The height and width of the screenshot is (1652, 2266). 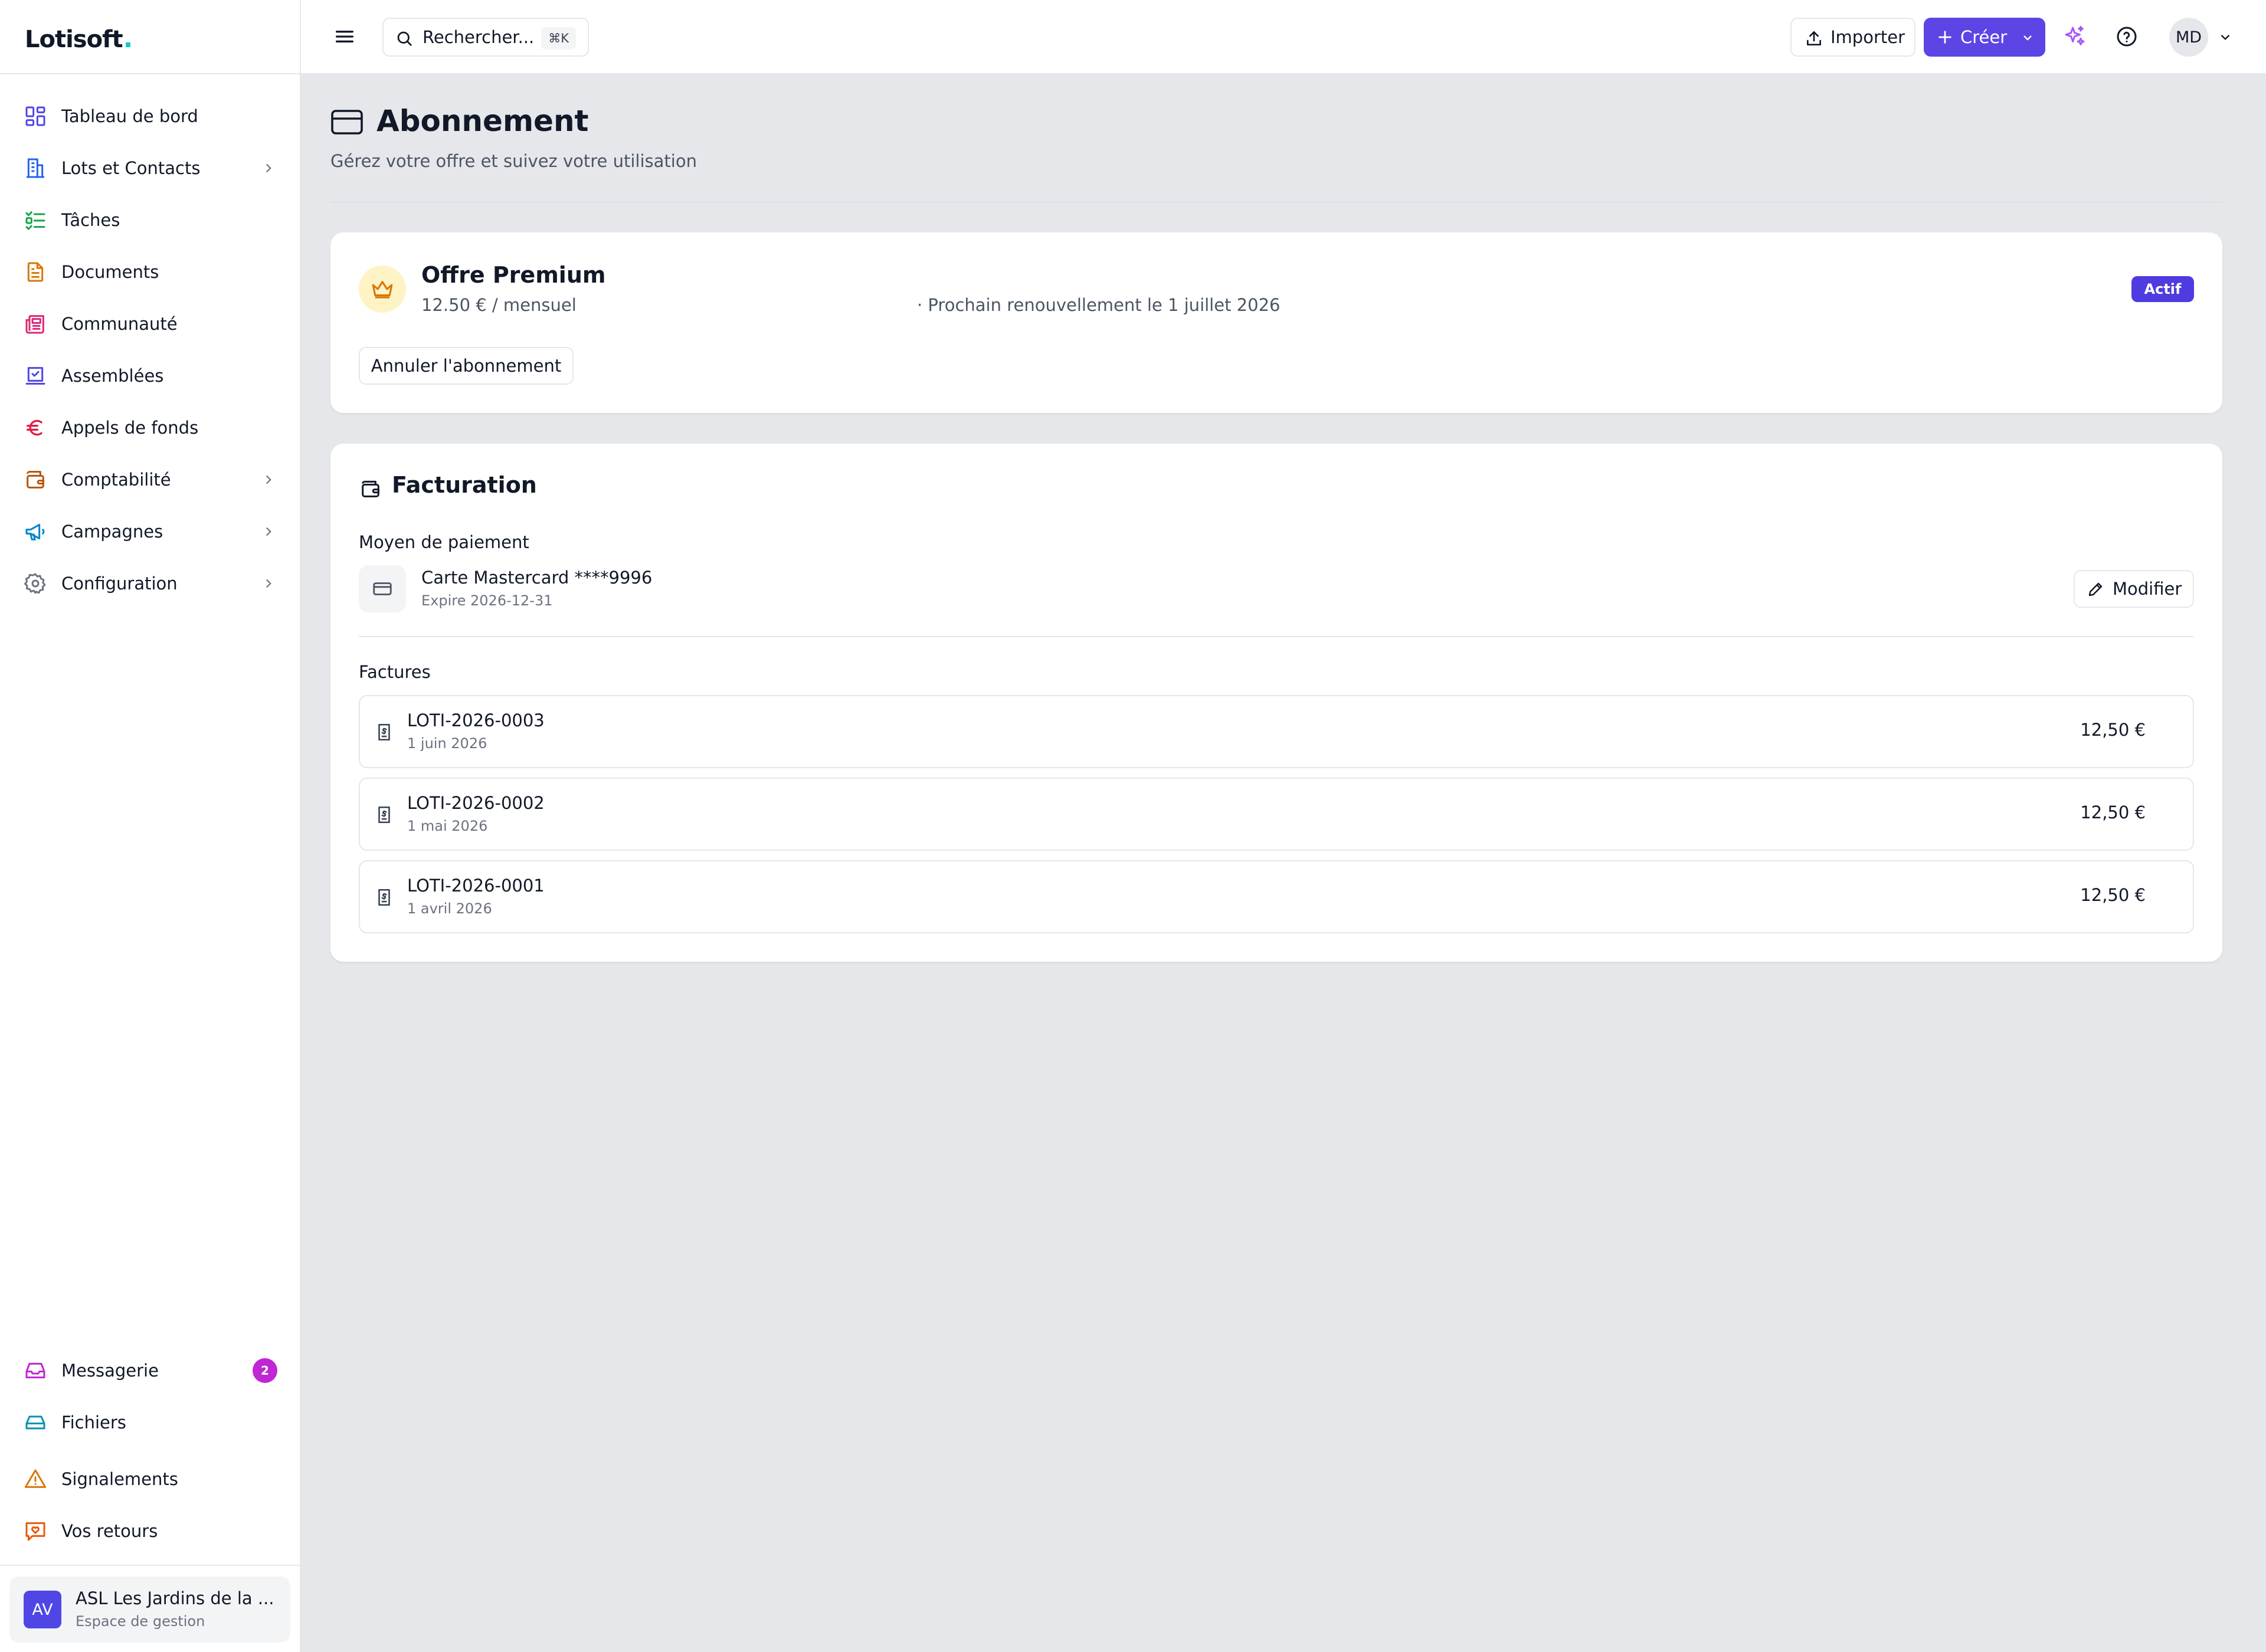 What do you see at coordinates (112, 376) in the screenshot?
I see `sidebar-item-label: Assemblées` at bounding box center [112, 376].